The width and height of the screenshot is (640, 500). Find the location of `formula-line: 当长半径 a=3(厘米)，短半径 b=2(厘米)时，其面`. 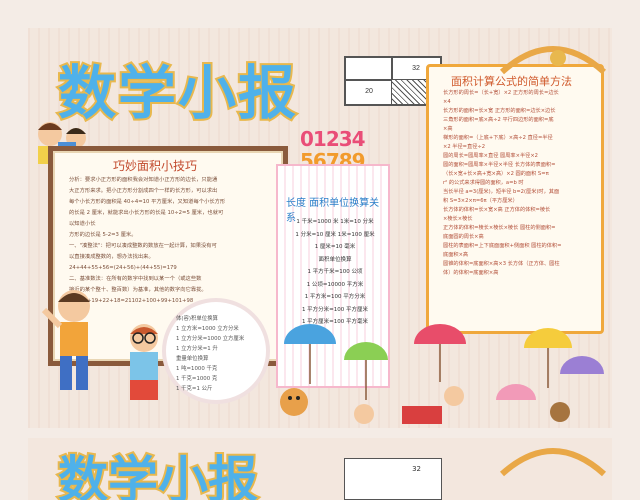

formula-line: 当长半径 a=3(厘米)，短半径 b=2(厘米)时，其面 is located at coordinates (501, 192).